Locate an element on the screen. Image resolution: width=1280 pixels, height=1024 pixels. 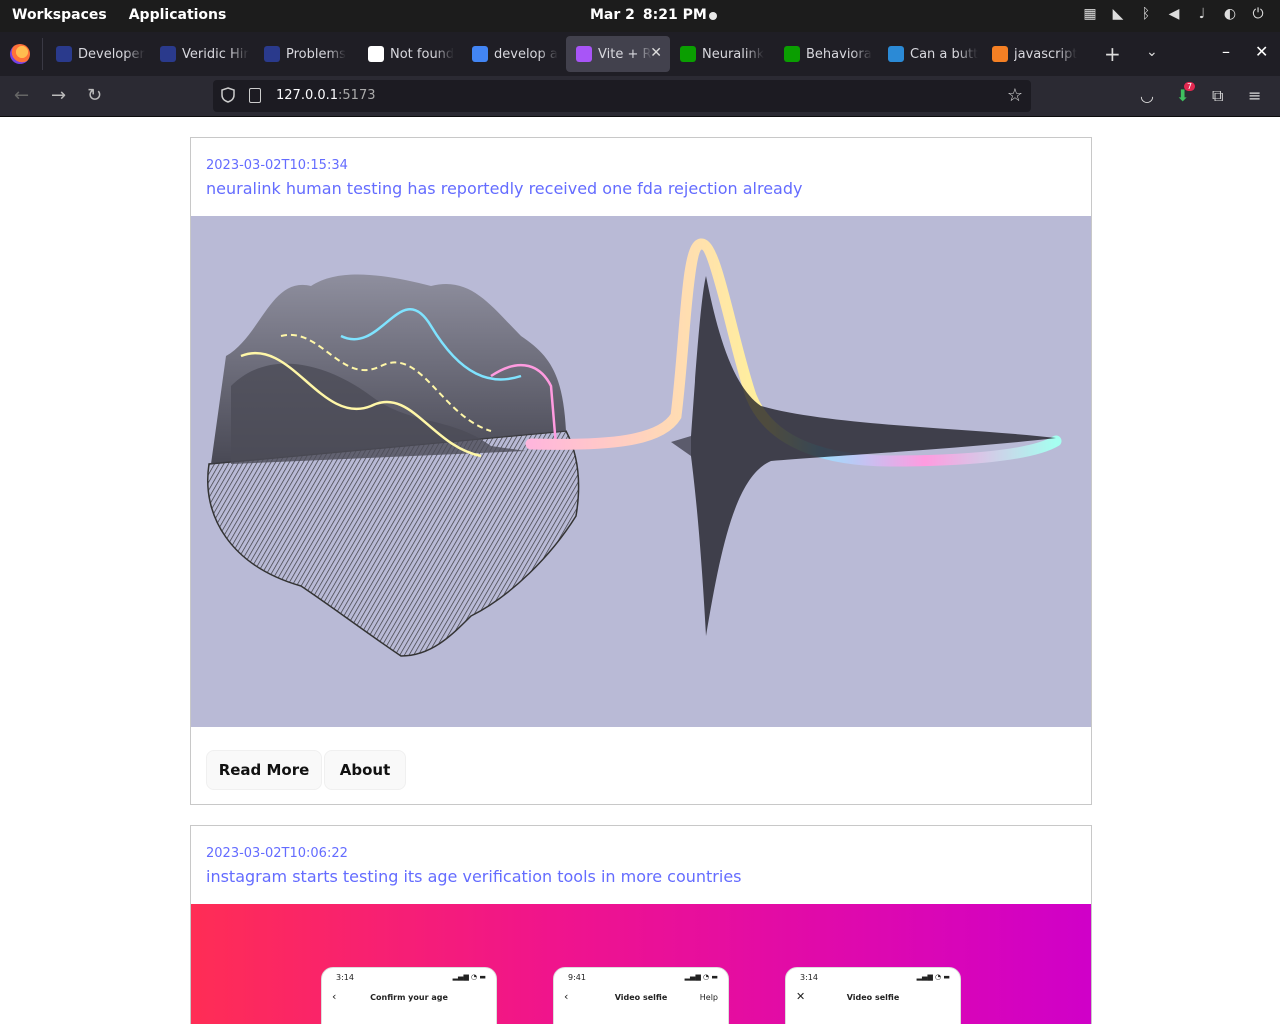
browser-tab: Developer is located at coordinates (98, 54).